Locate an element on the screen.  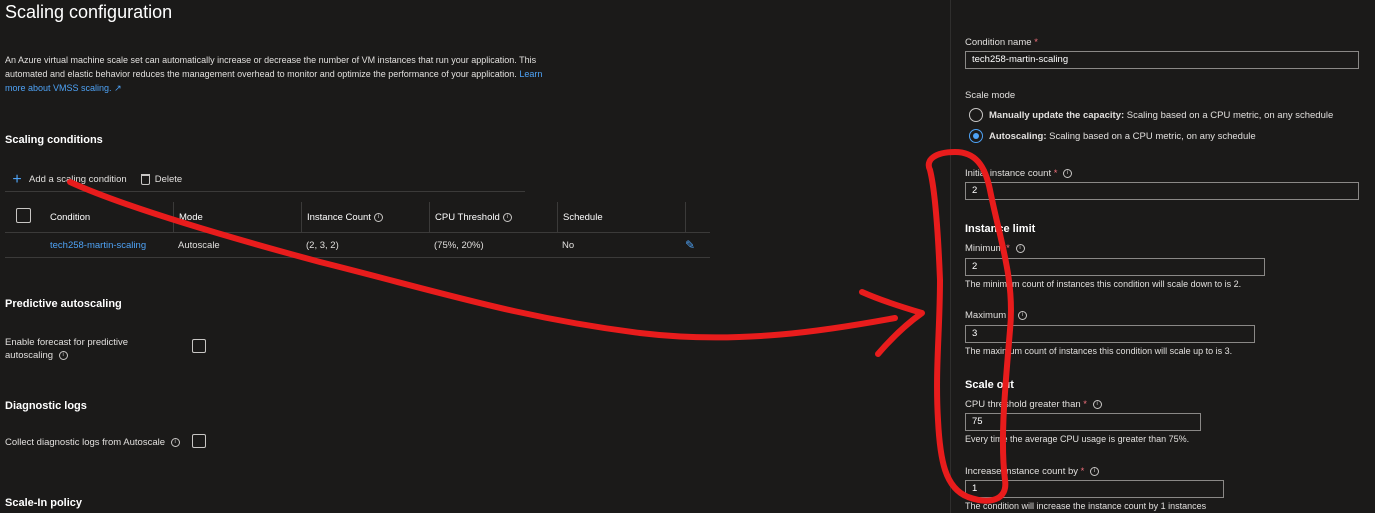
column-actions is located at coordinates (697, 217).